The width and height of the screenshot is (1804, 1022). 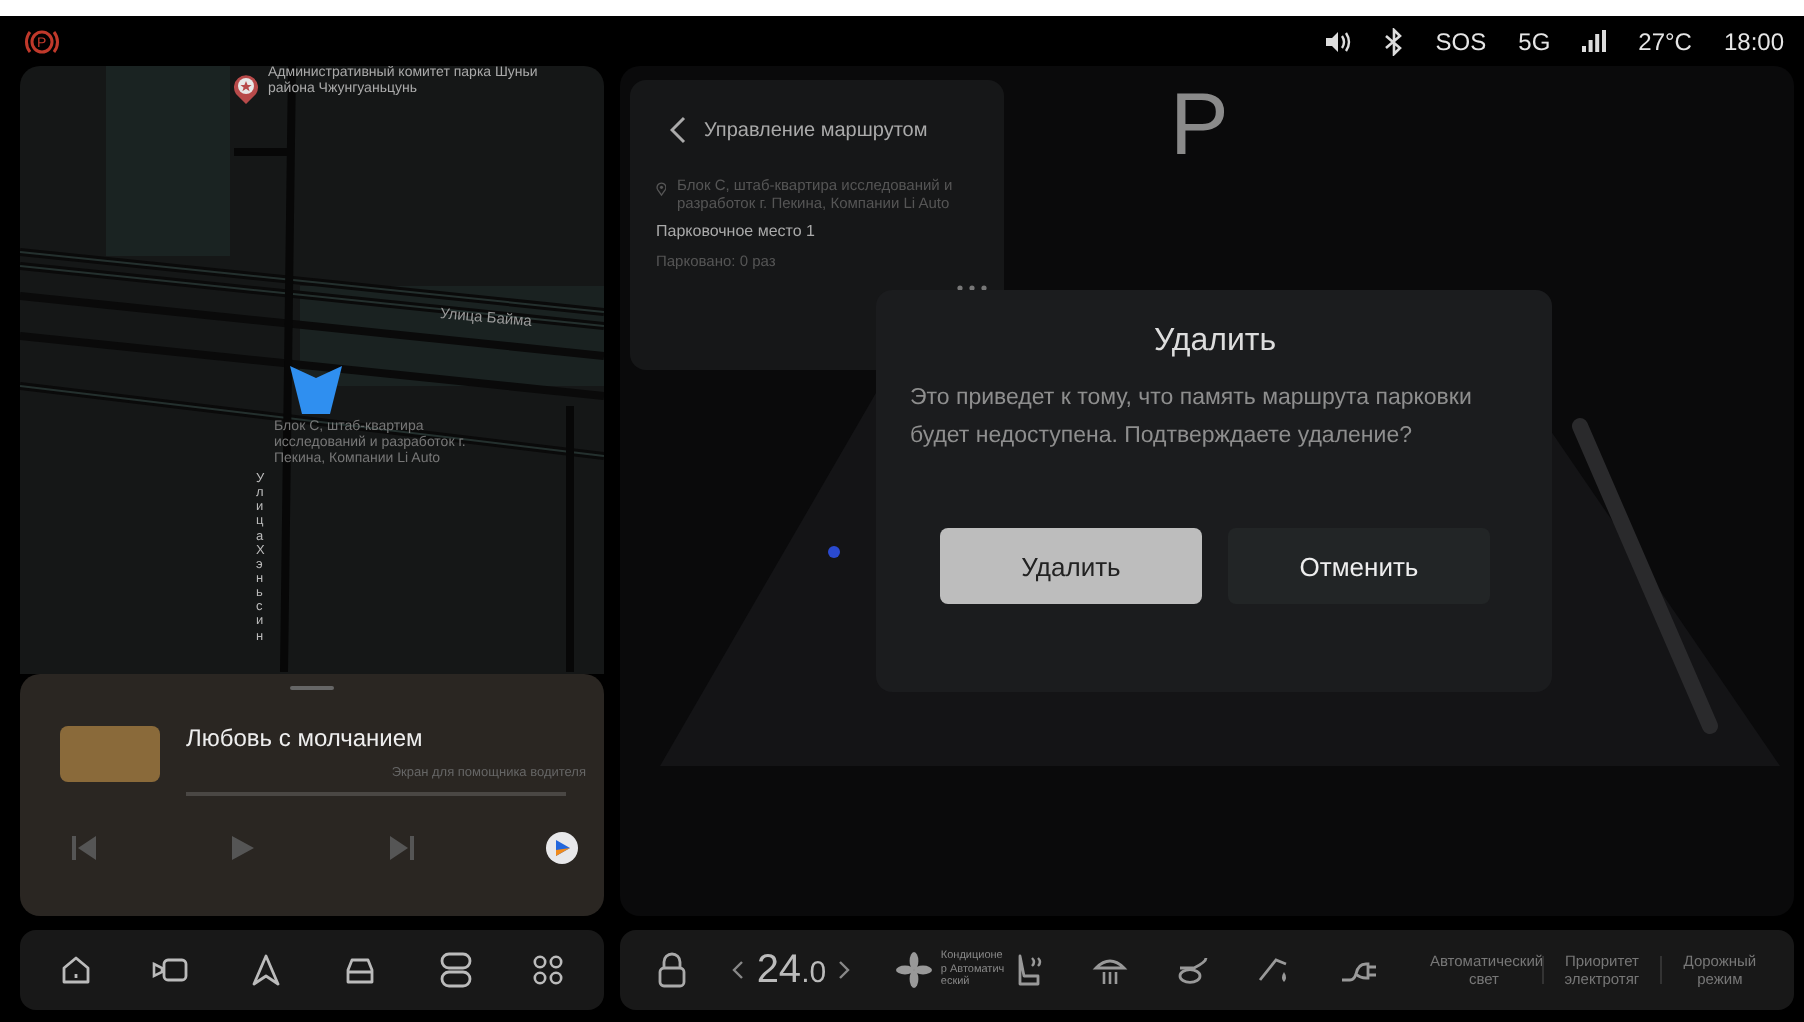 I want to click on navigation-icon, so click(x=265, y=970).